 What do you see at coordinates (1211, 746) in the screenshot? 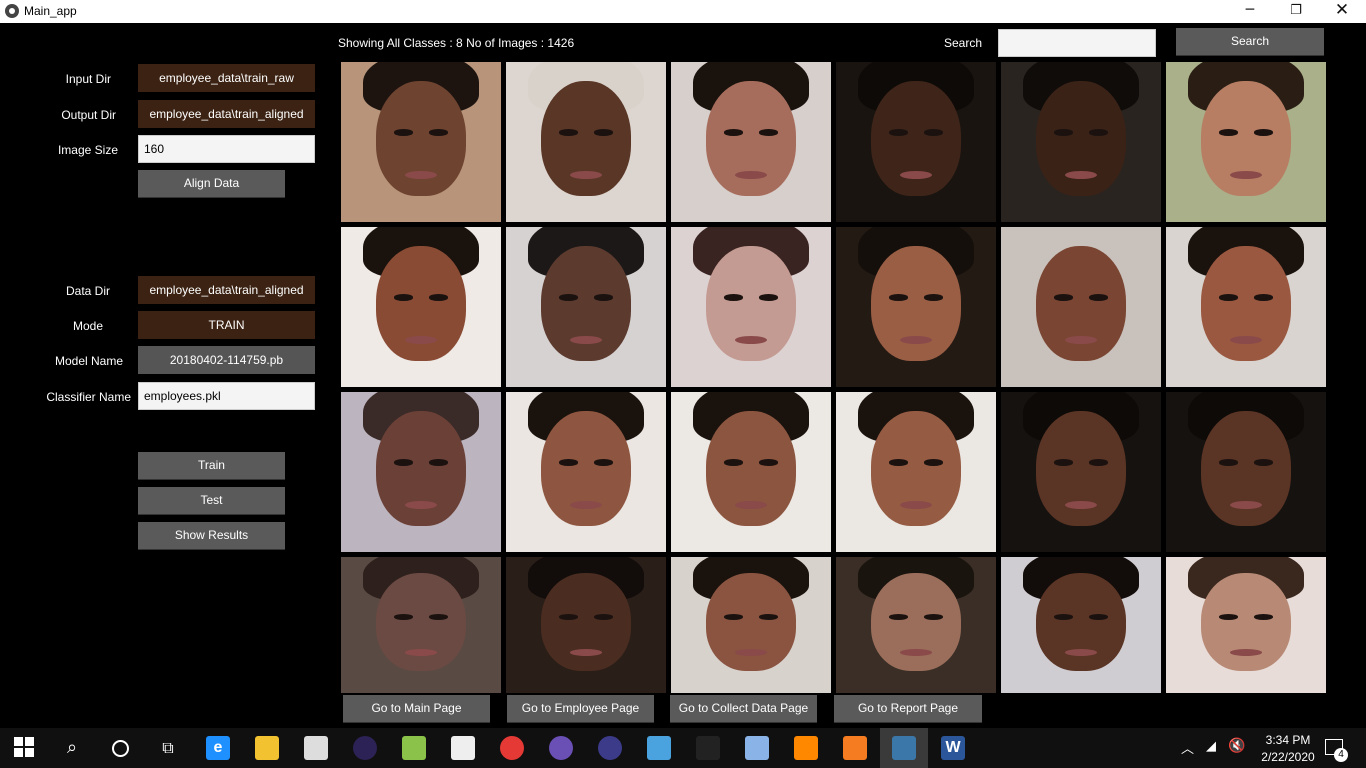
I see `network-icon: ◢` at bounding box center [1211, 746].